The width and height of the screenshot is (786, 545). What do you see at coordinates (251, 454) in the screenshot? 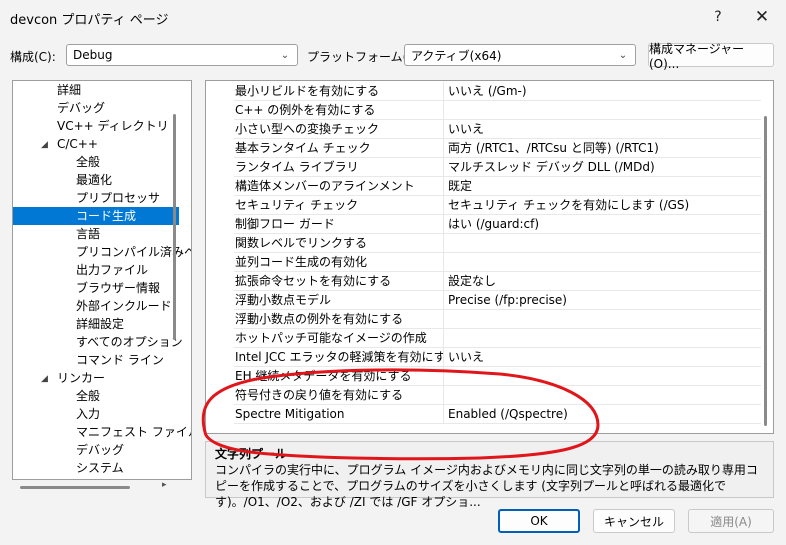
I see `description-title: 文字列プール` at bounding box center [251, 454].